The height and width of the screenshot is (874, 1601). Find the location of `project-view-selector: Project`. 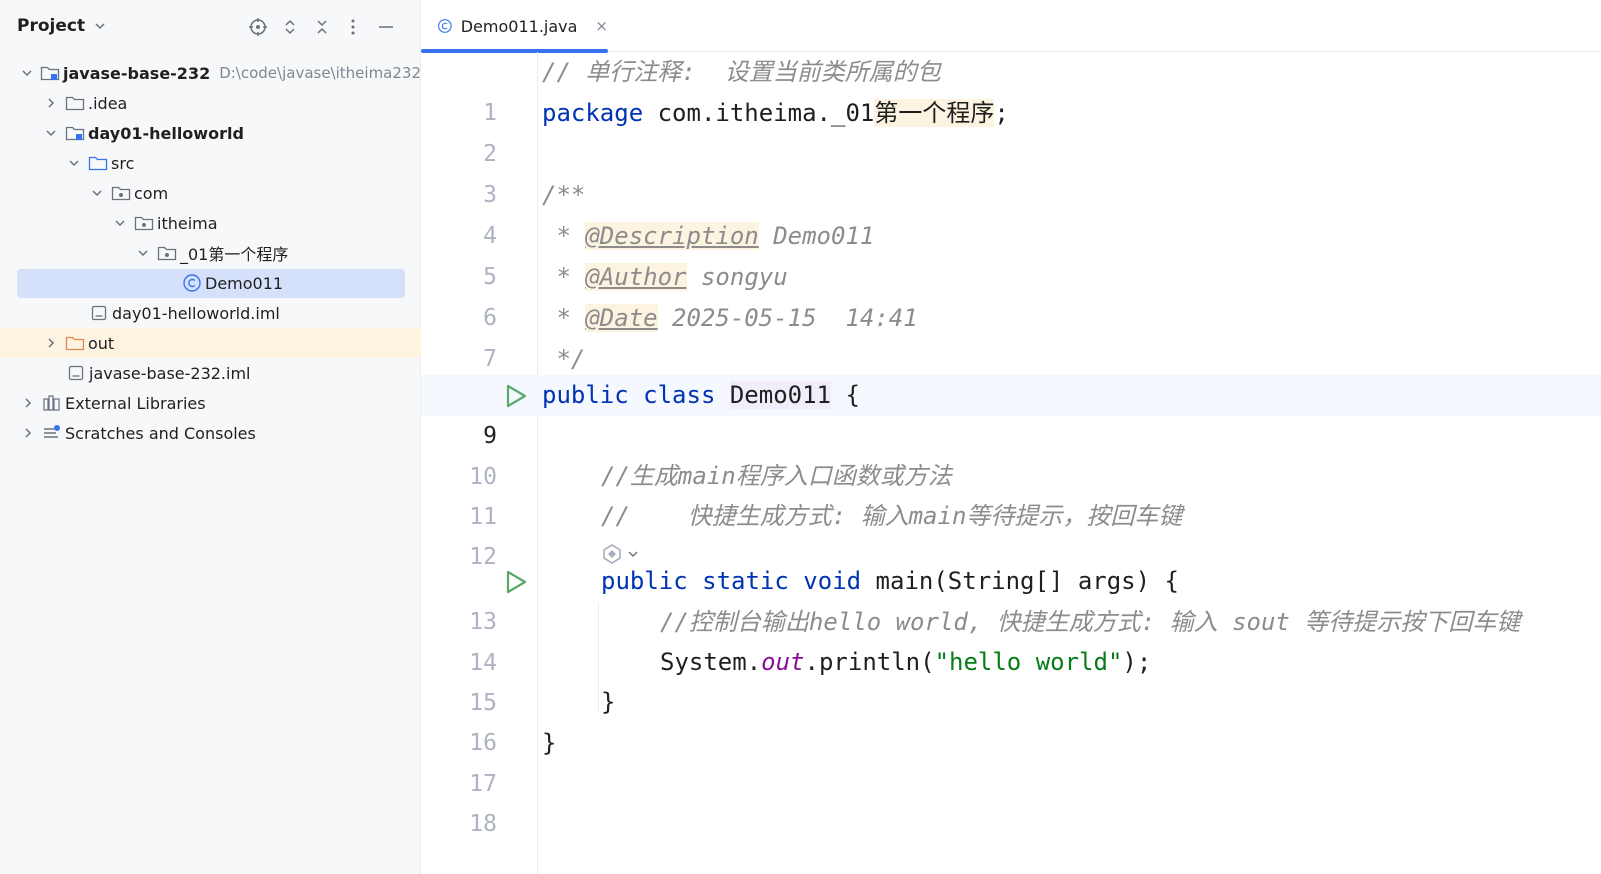

project-view-selector: Project is located at coordinates (62, 26).